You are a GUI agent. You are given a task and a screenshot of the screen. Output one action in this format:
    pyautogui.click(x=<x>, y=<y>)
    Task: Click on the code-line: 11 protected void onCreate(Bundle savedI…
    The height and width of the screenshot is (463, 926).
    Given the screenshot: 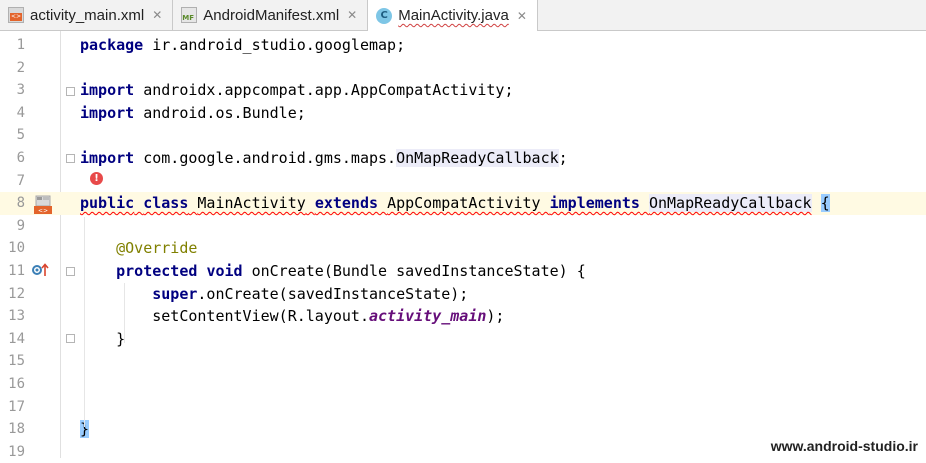 What is the action you would take?
    pyautogui.click(x=463, y=271)
    